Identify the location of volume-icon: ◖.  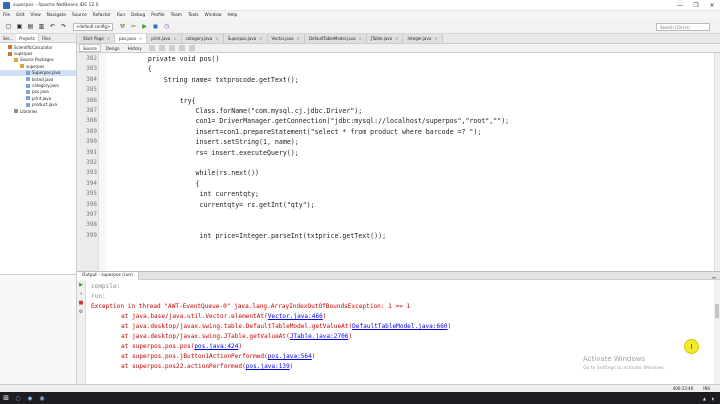
(713, 398).